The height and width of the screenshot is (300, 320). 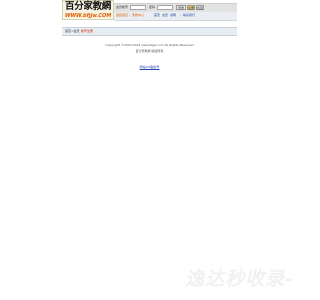 What do you see at coordinates (181, 7) in the screenshot?
I see `login-button: 登录` at bounding box center [181, 7].